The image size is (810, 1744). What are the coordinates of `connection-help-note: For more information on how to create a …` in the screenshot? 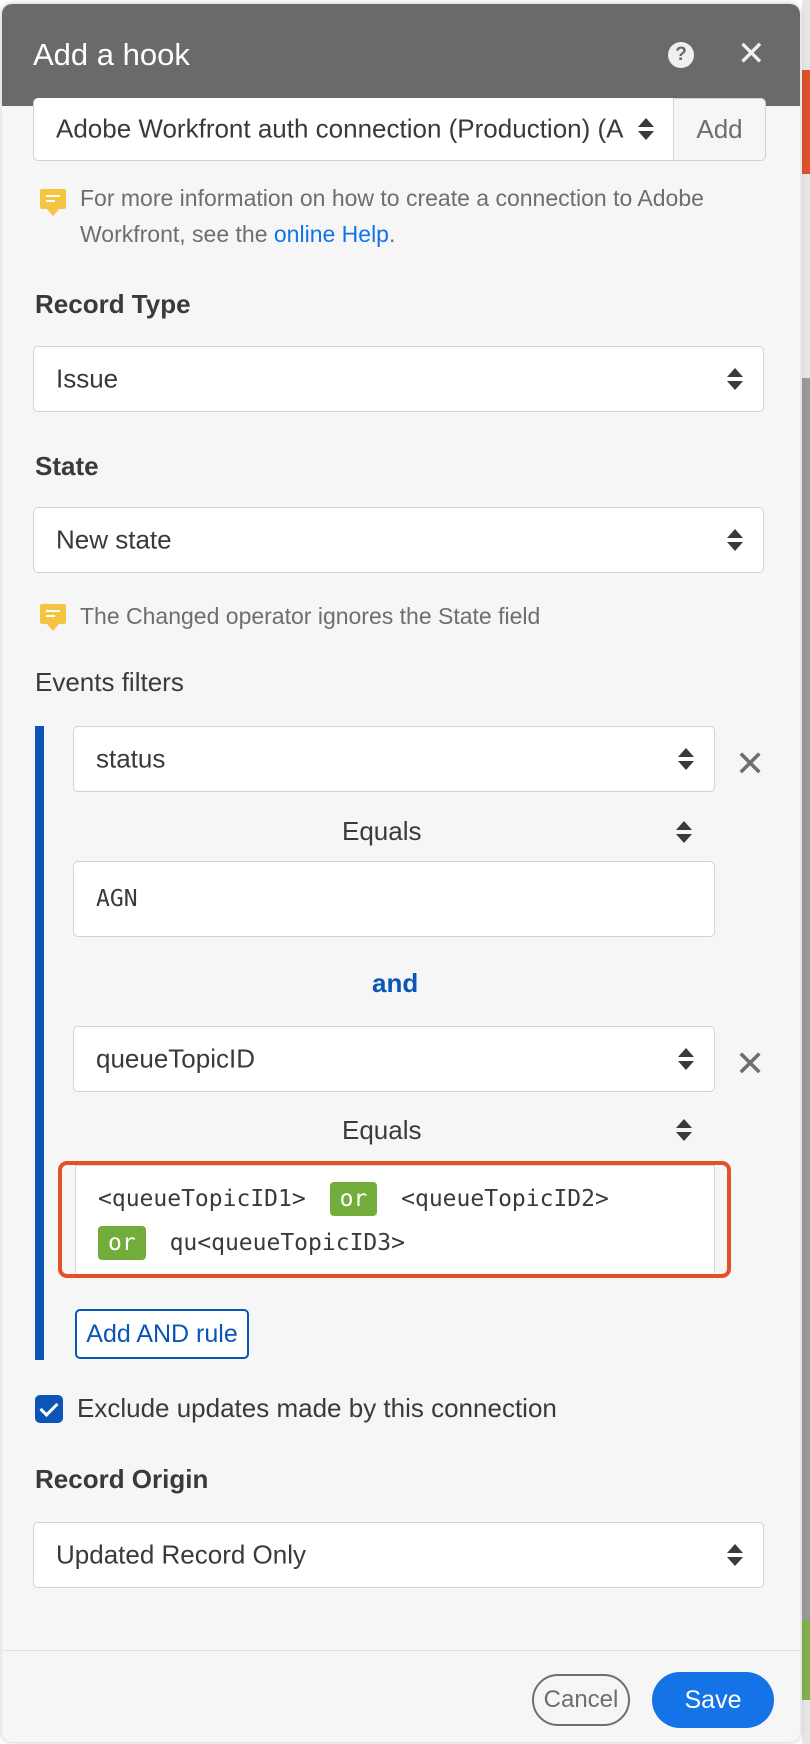 It's located at (392, 216).